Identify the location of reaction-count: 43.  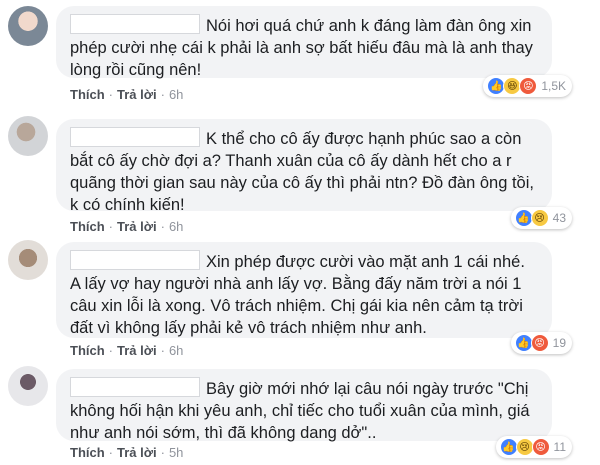
(559, 218).